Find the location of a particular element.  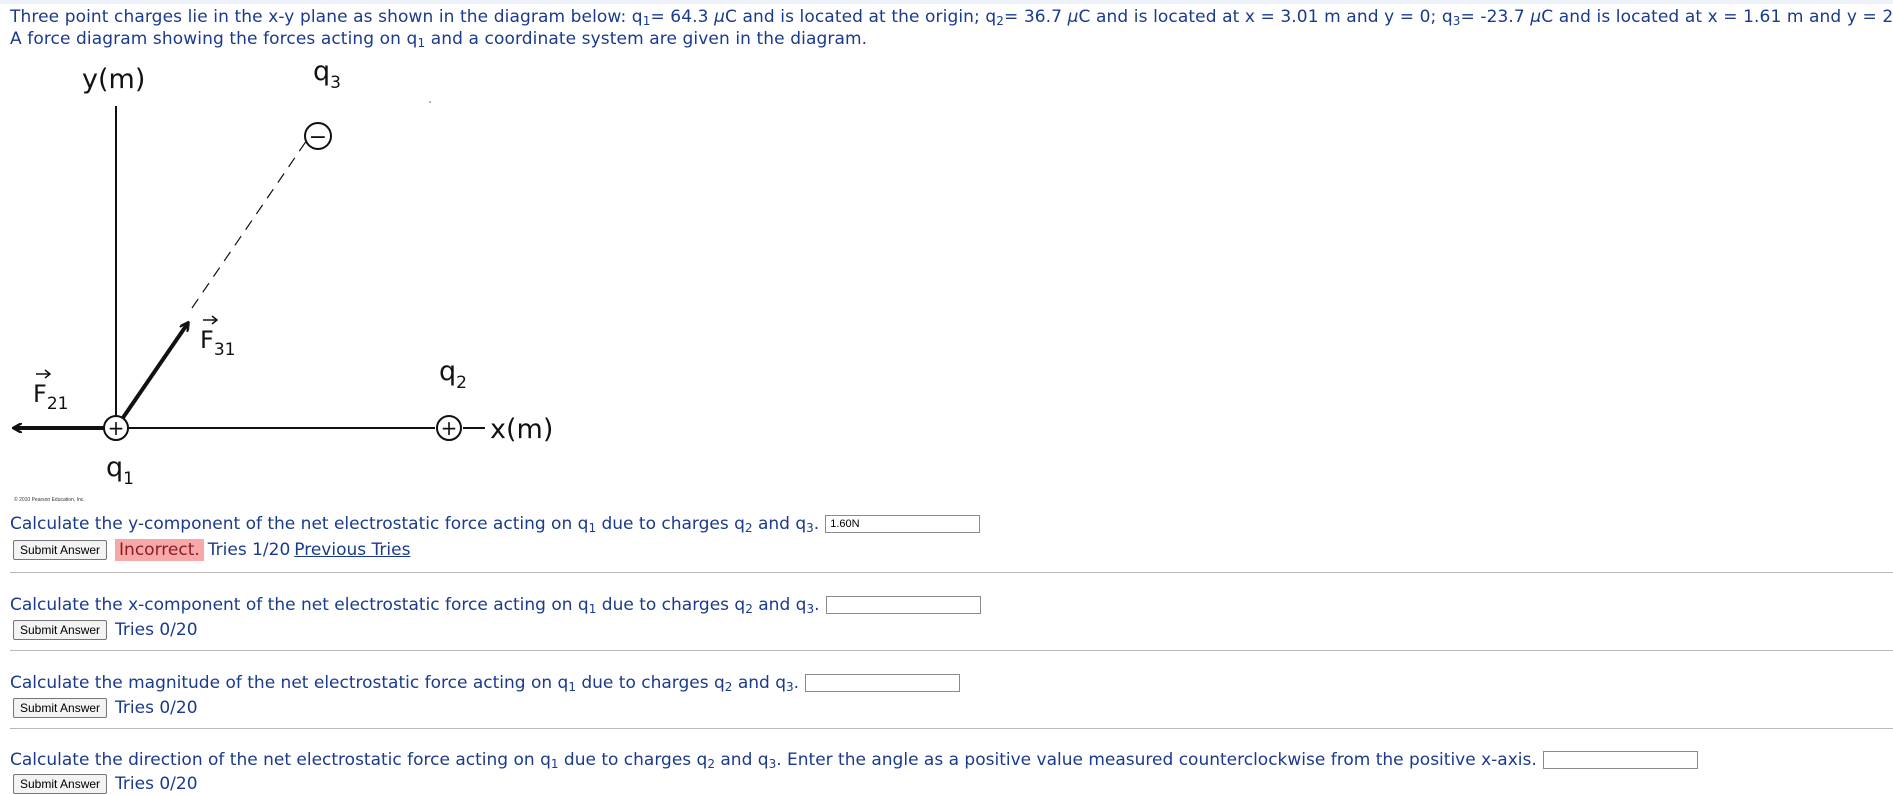

f31-arrow is located at coordinates (153, 373).